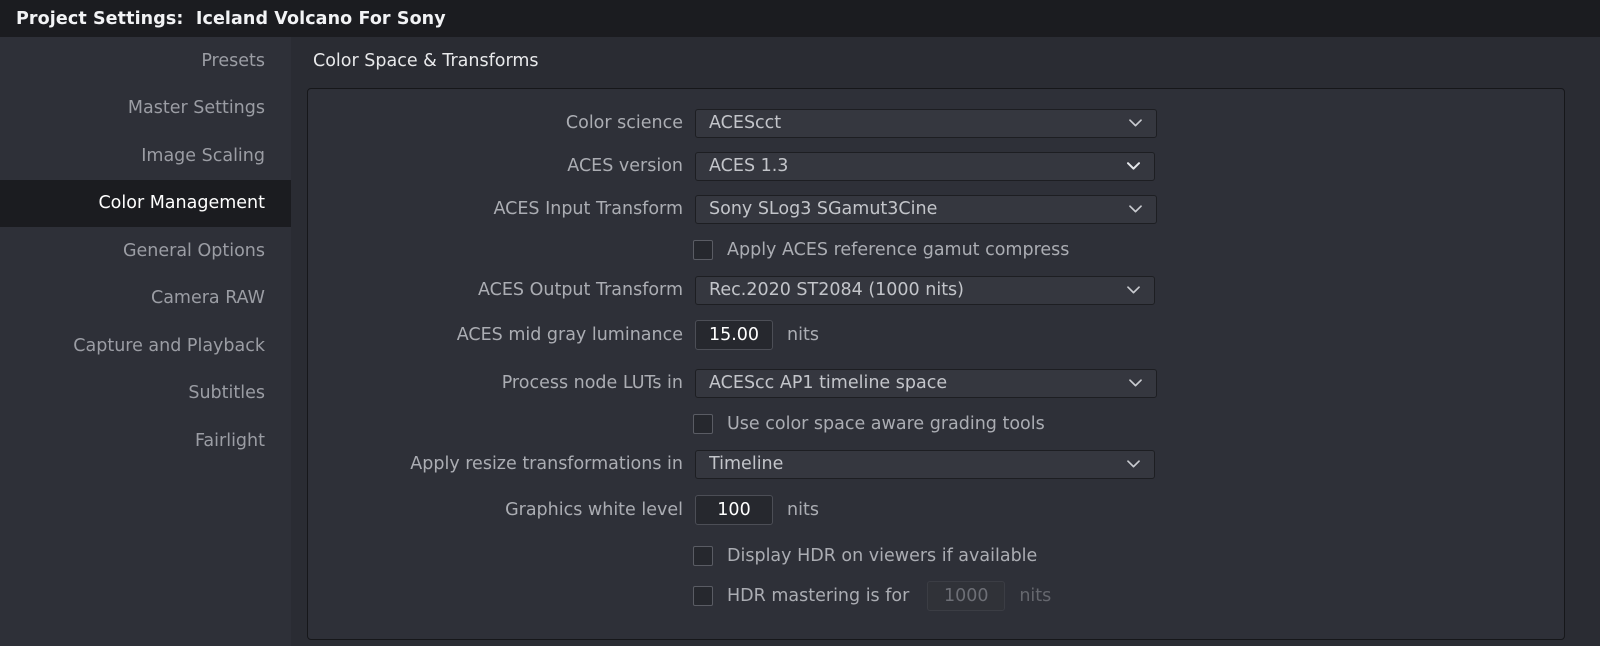  I want to click on color-space-aware-control: Use color space aware grading tools, so click(869, 424).